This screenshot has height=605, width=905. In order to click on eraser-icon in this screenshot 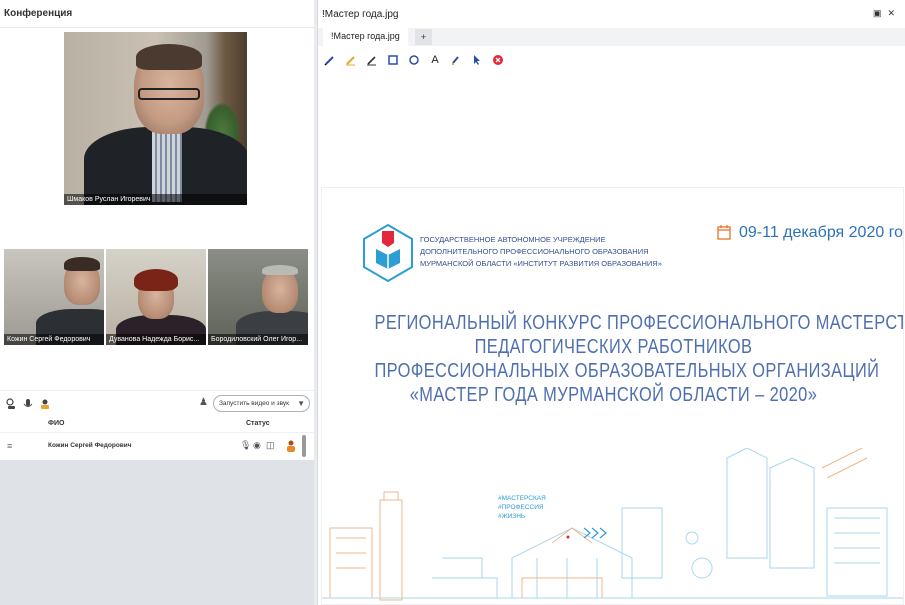, I will do `click(456, 60)`.